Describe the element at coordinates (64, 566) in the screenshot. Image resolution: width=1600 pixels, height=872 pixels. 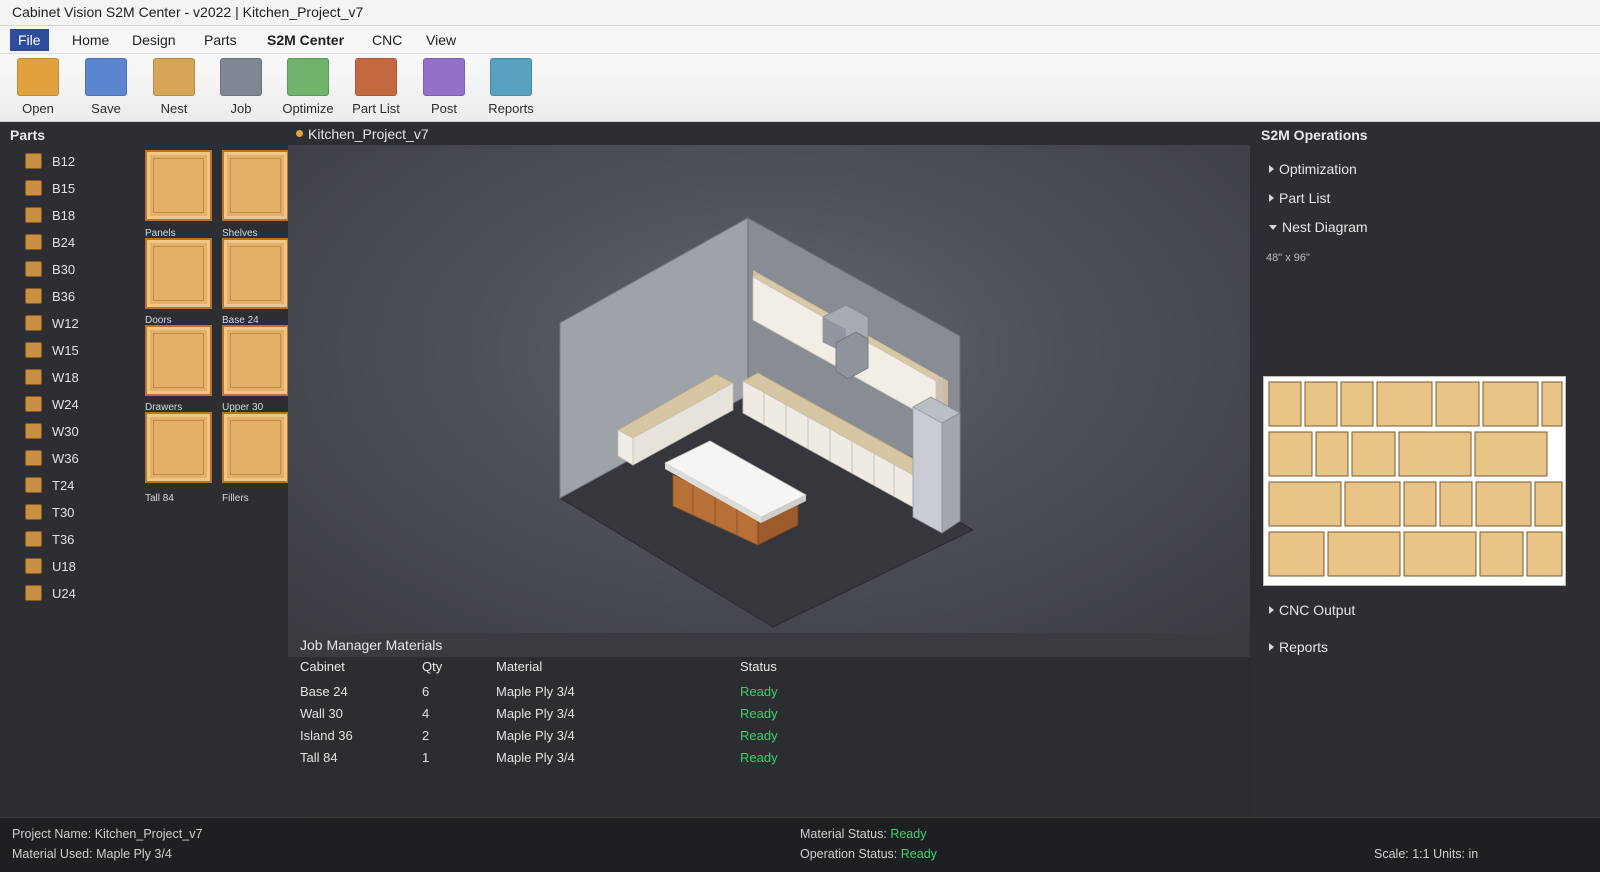
I see `part-item-label: U18` at that location.